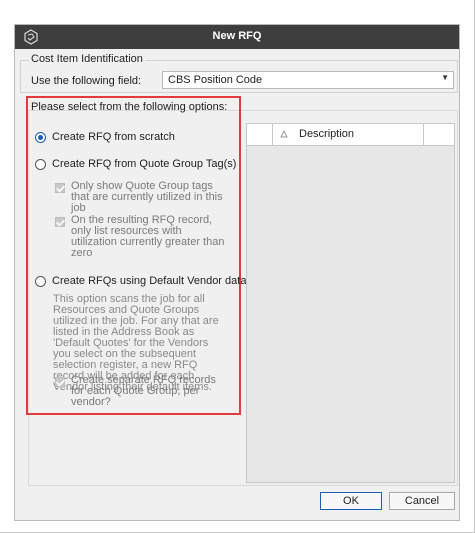 This screenshot has height=533, width=475. Describe the element at coordinates (215, 80) in the screenshot. I see `field-dropdown-value: CBS Position Code` at that location.